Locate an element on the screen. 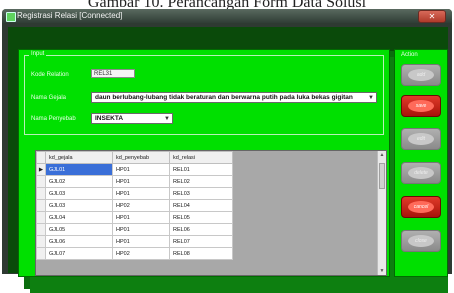 The height and width of the screenshot is (293, 454). column-header: kd_gejala is located at coordinates (79, 157).